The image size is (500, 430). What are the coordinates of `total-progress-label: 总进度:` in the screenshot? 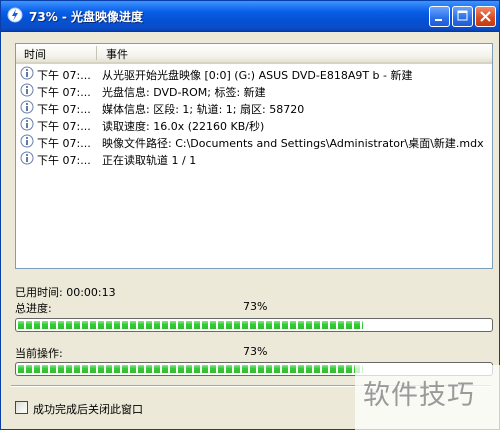 It's located at (33, 308).